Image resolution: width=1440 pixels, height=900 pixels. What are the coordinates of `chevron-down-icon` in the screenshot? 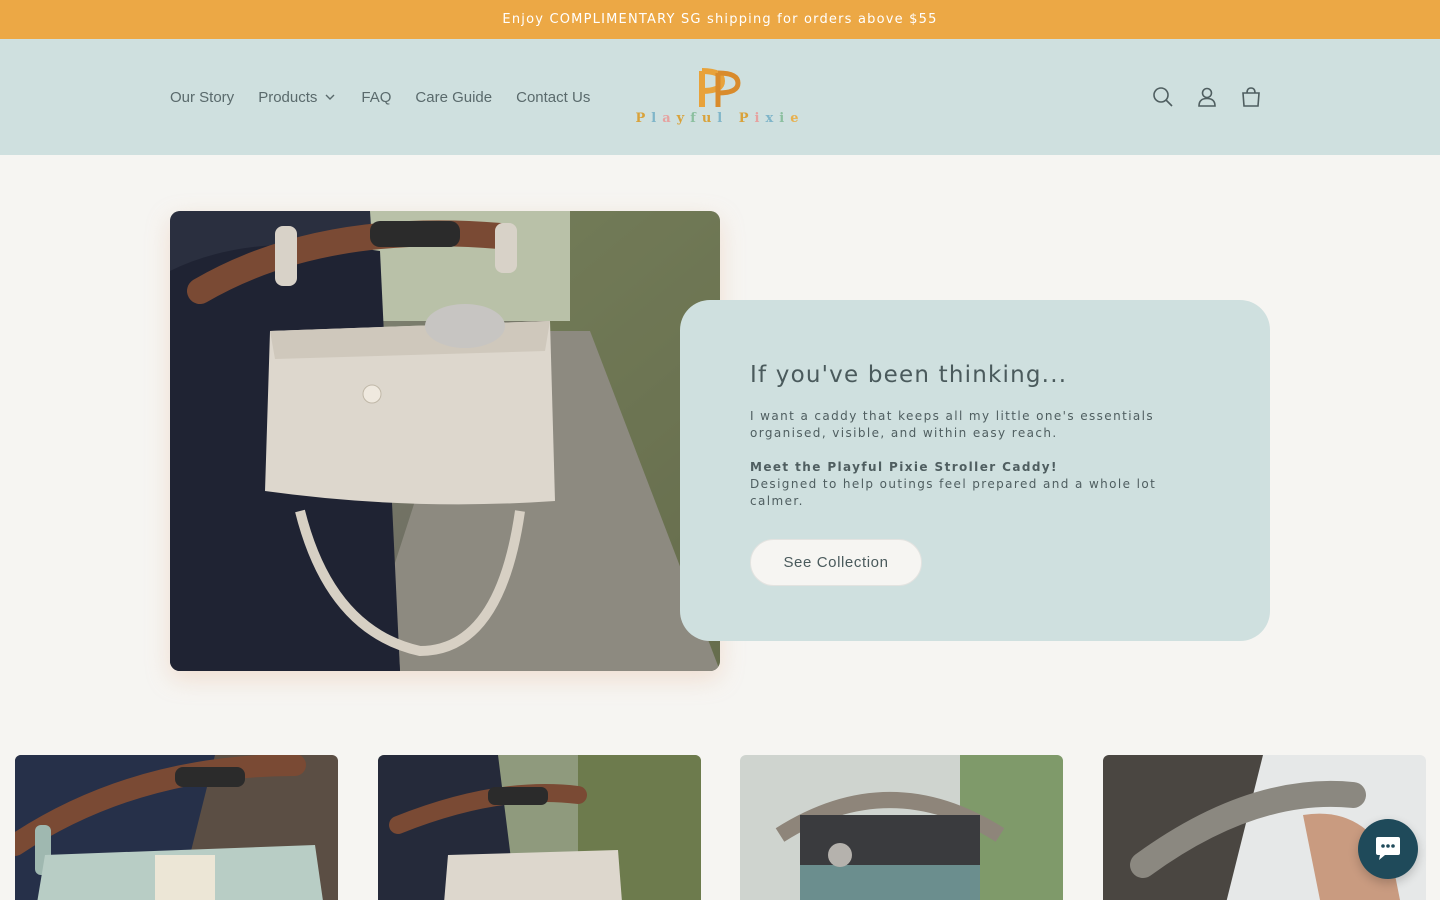 It's located at (330, 97).